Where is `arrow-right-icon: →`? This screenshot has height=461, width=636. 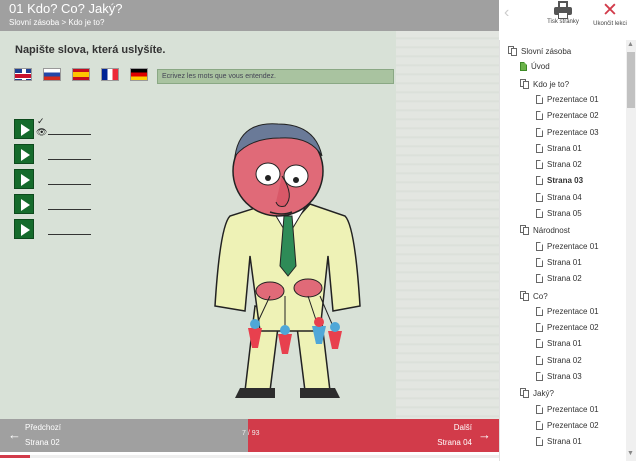 arrow-right-icon: → is located at coordinates (484, 434).